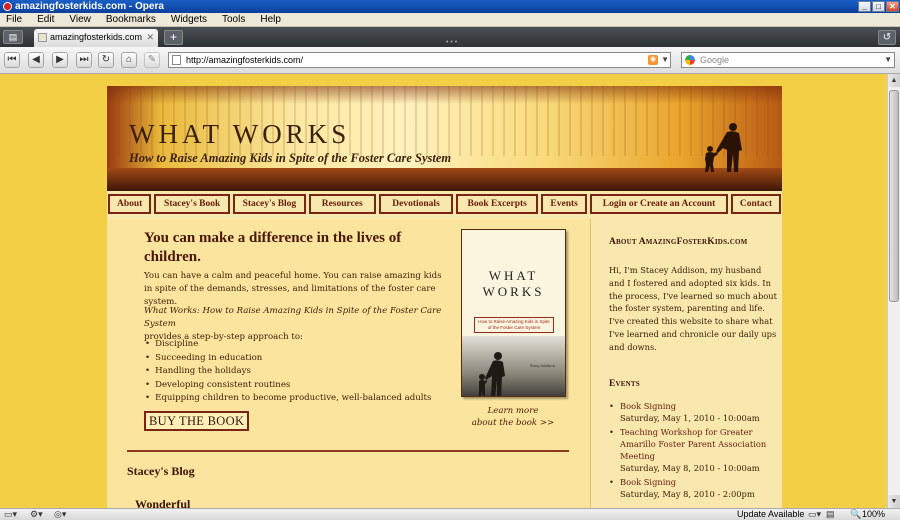 The image size is (900, 520). I want to click on address-dropdown-icon: ▼, so click(665, 60).